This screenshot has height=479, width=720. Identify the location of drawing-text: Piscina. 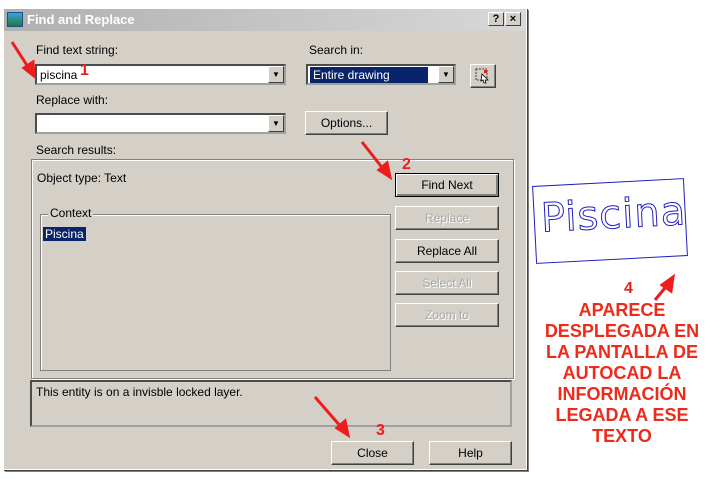
(613, 215).